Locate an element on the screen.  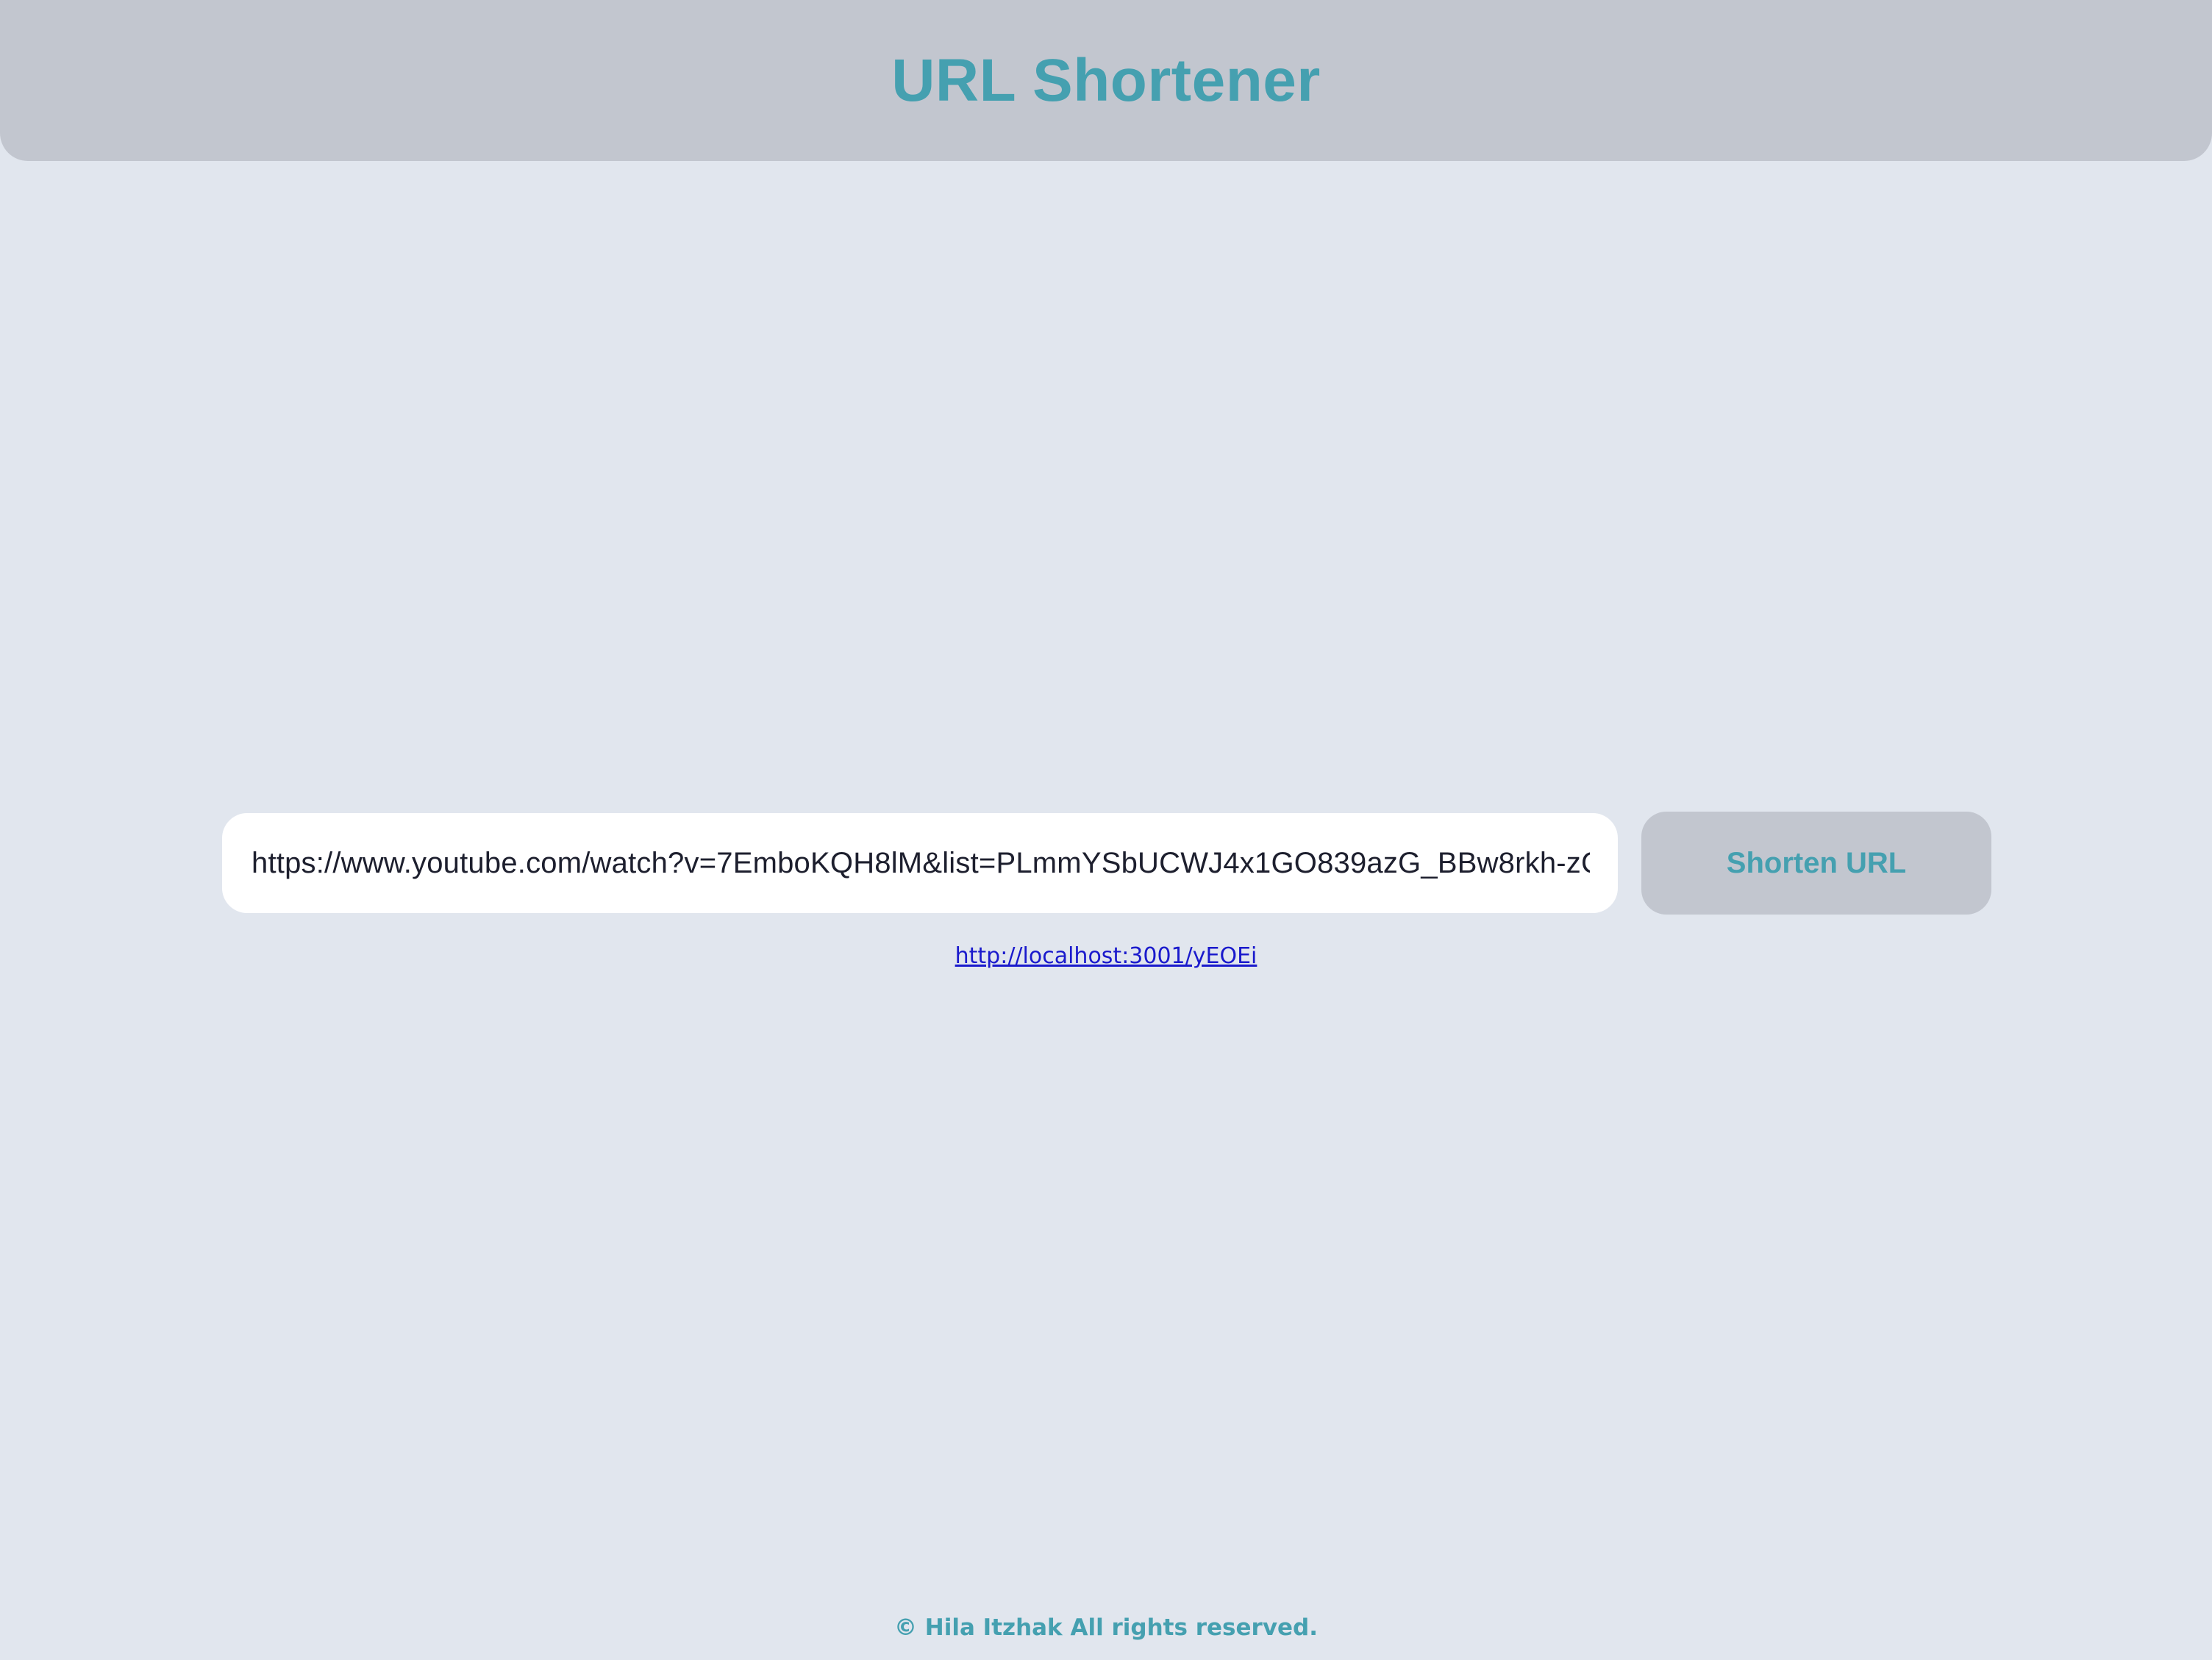
url-input is located at coordinates (920, 863).